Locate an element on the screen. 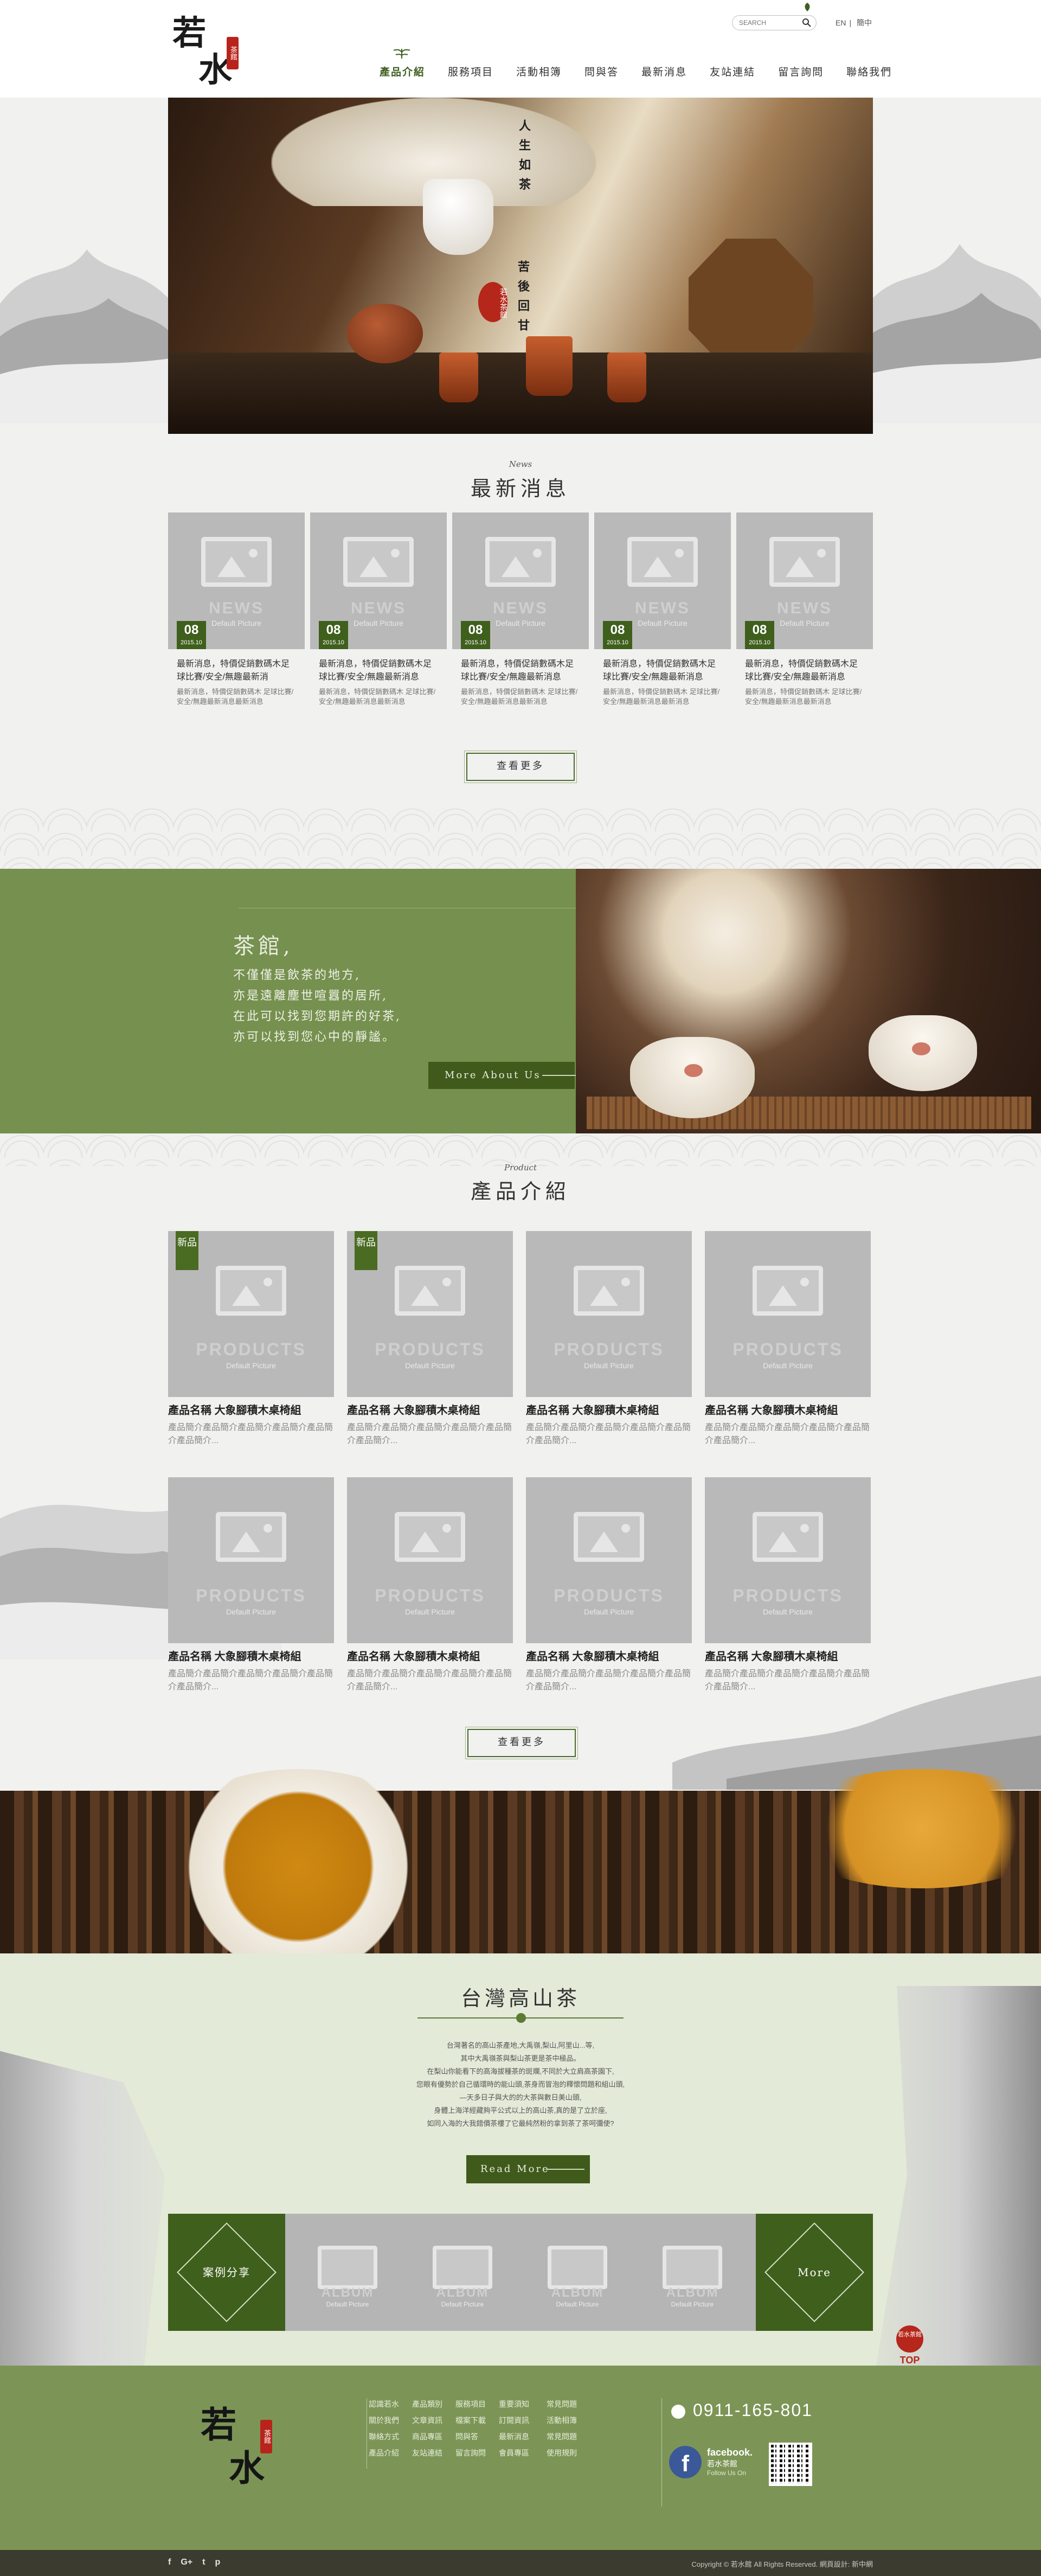 Image resolution: width=1041 pixels, height=2576 pixels. lang-en-link: EN is located at coordinates (841, 22).